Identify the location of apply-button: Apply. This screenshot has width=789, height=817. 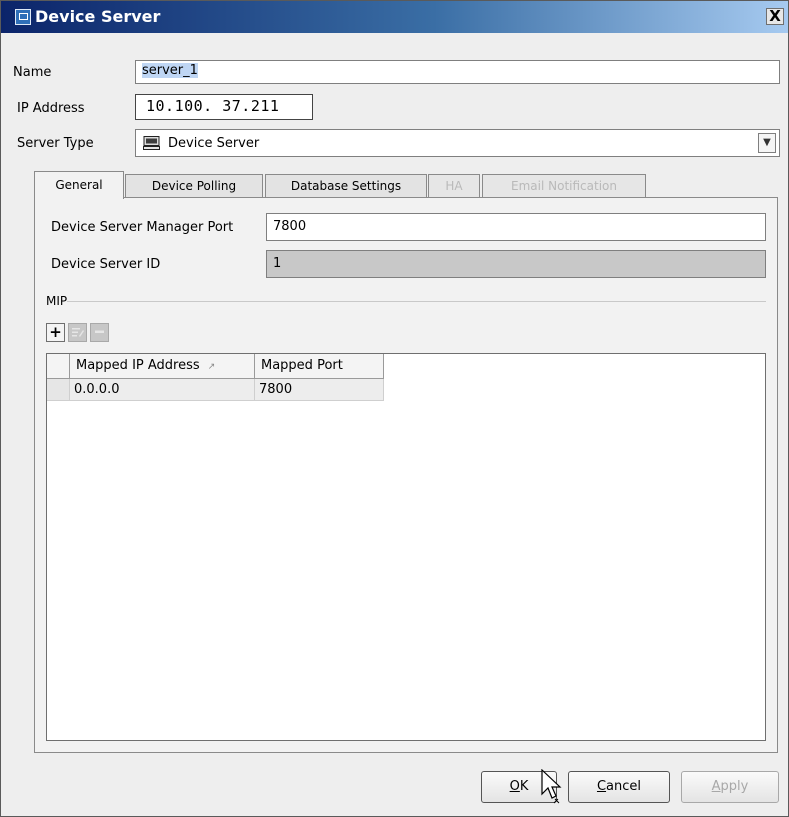
(730, 787).